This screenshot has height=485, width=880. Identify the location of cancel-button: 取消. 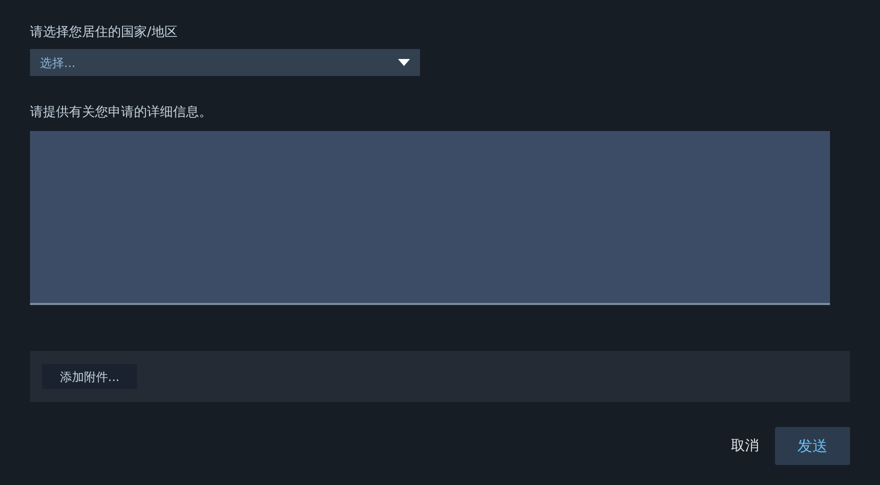
(745, 446).